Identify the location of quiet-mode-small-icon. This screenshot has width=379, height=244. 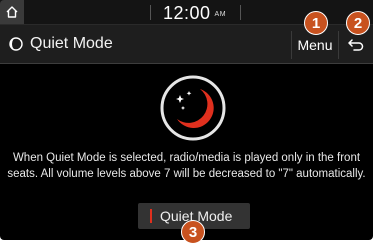
(16, 44).